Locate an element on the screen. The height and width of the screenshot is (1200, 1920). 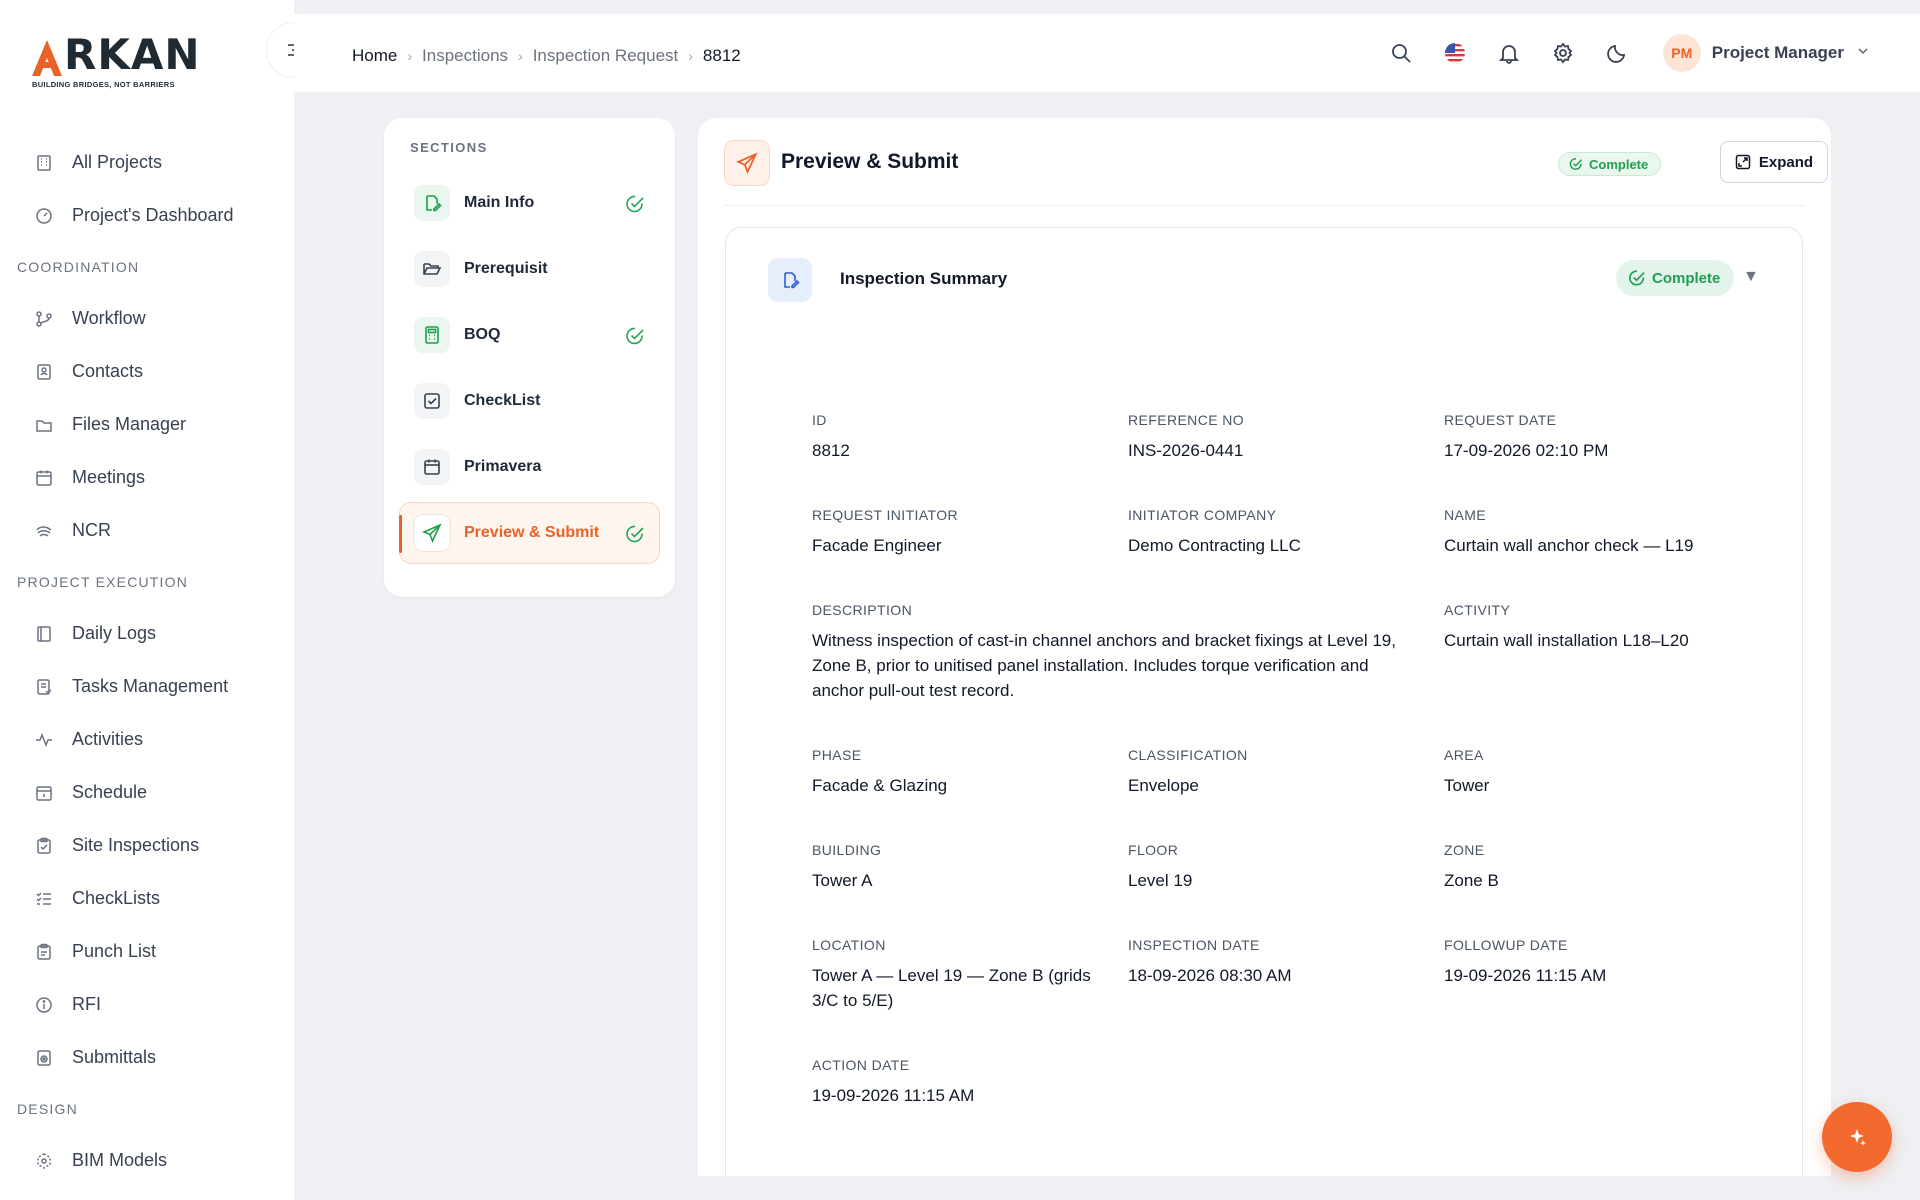
field-phase: PHASE Facade & Glazing is located at coordinates (962, 772).